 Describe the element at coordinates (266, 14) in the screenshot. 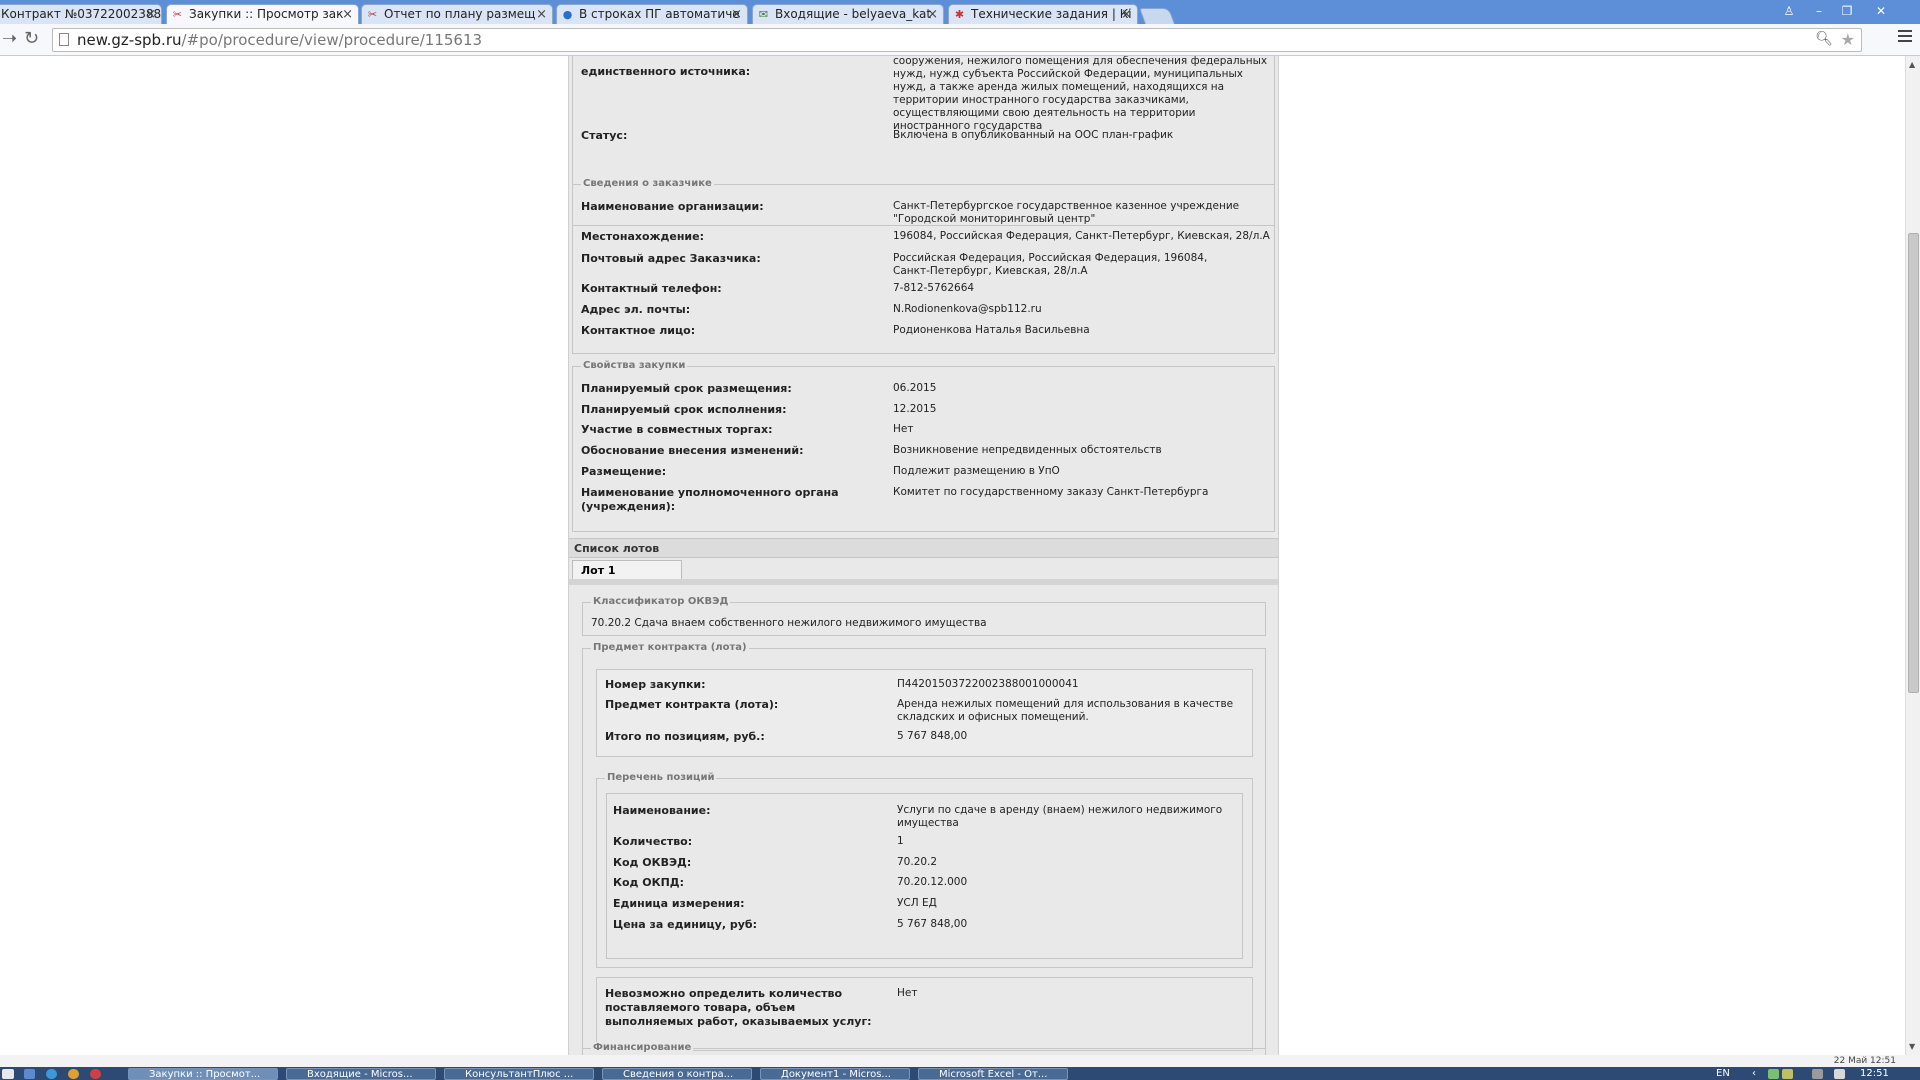

I see `tab-title: Закупки :: Просмотр зак` at that location.